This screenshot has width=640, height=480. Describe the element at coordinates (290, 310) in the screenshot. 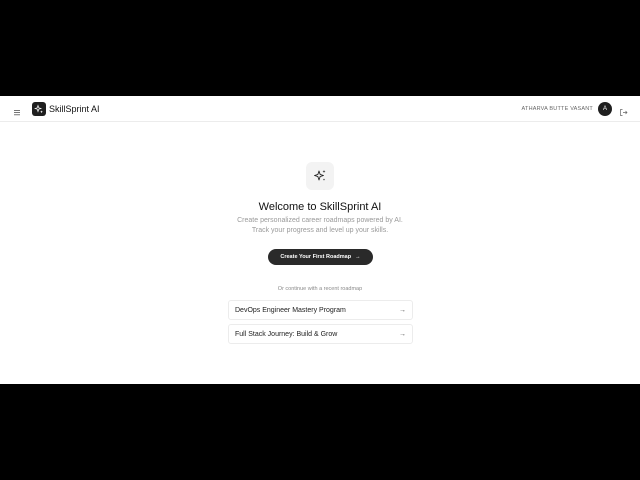

I see `recent-roadmap-label: DevOps Engineer Mastery Program` at that location.